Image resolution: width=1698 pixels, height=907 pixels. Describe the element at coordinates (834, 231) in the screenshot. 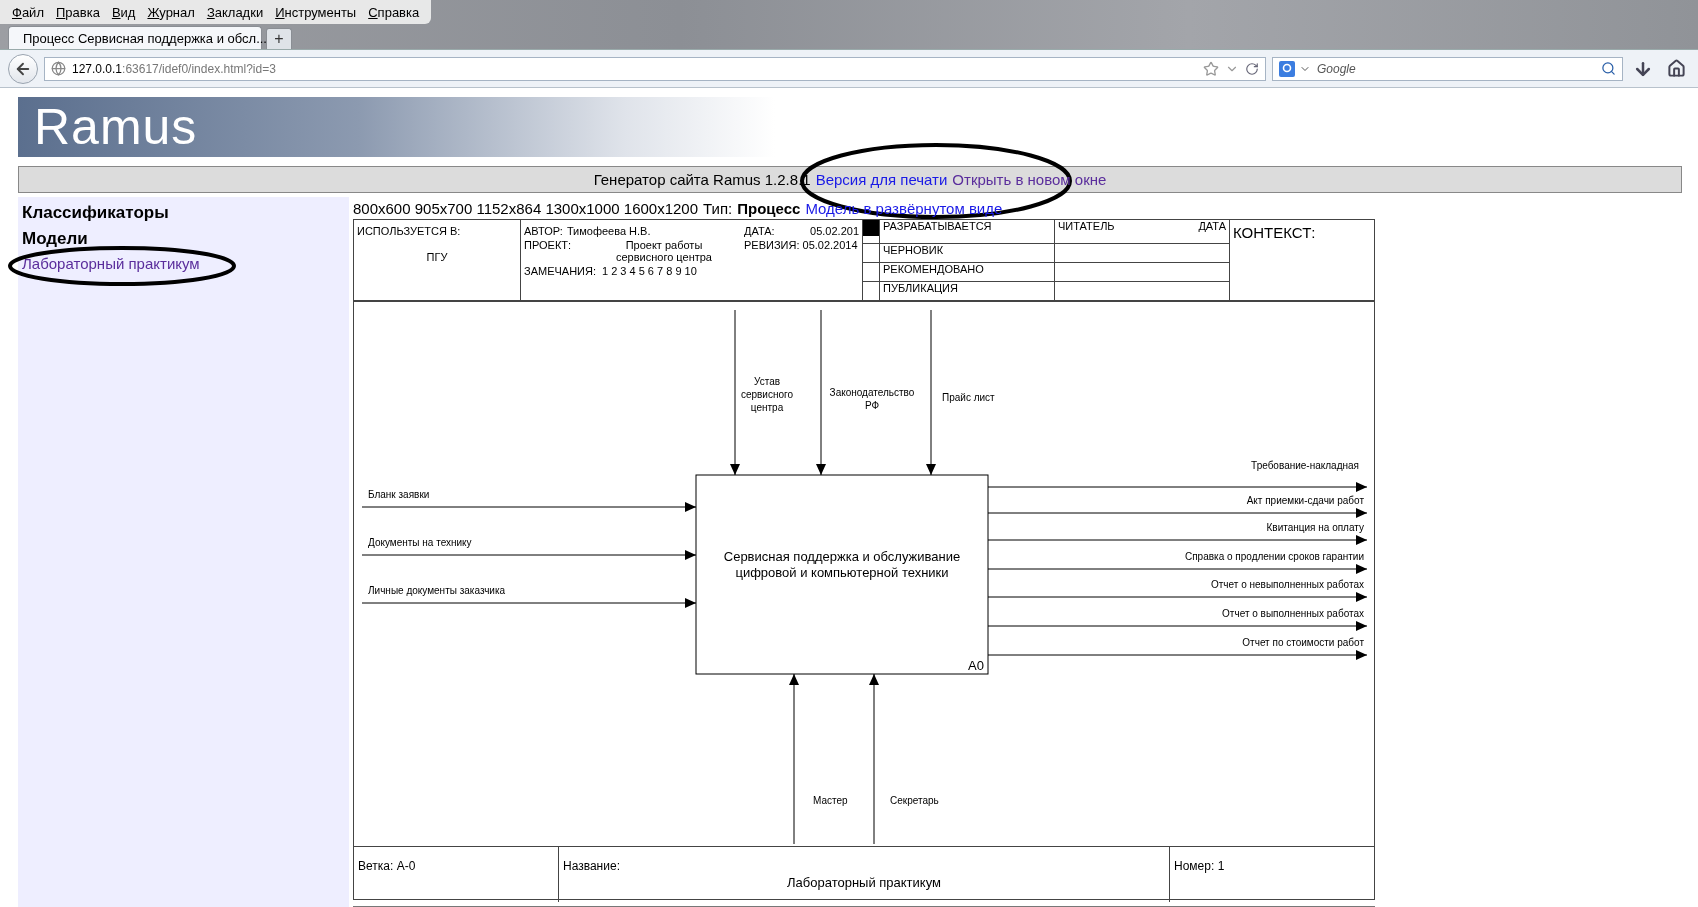

I see `field-value: 05.02.201` at that location.